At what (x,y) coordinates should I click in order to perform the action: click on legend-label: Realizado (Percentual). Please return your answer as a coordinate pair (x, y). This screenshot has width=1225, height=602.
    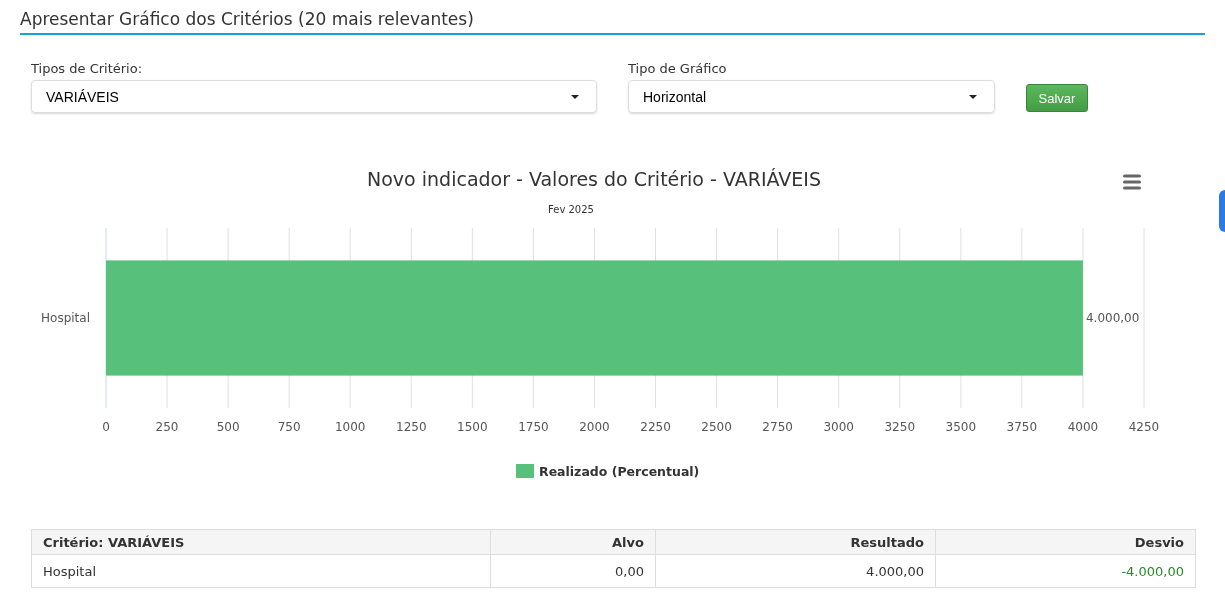
    Looking at the image, I should click on (619, 471).